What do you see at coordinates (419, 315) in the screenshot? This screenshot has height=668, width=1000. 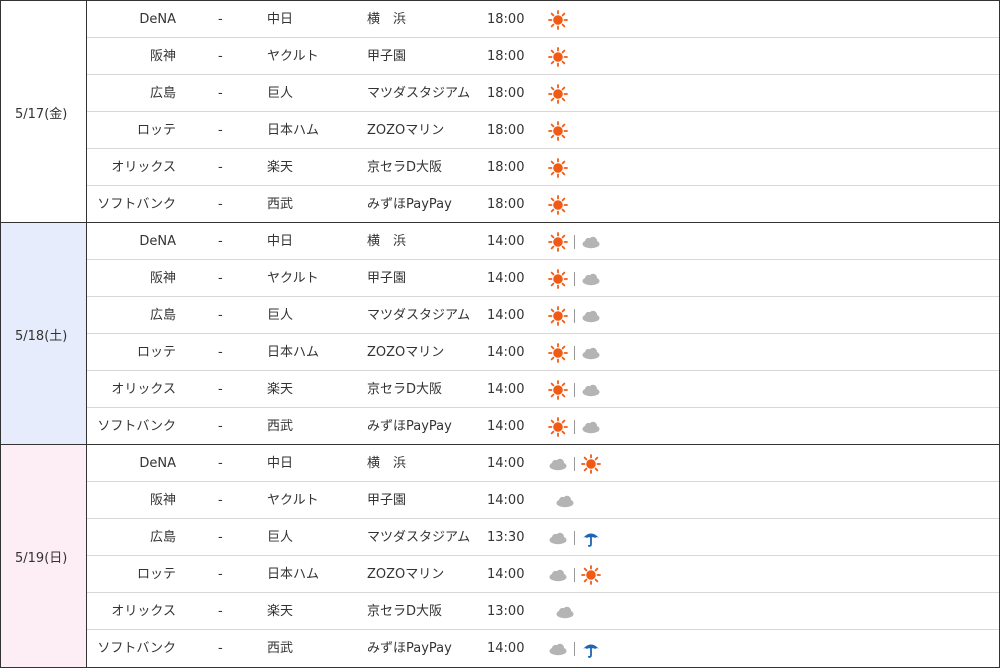 I see `venue-name: マツダスタジアム` at bounding box center [419, 315].